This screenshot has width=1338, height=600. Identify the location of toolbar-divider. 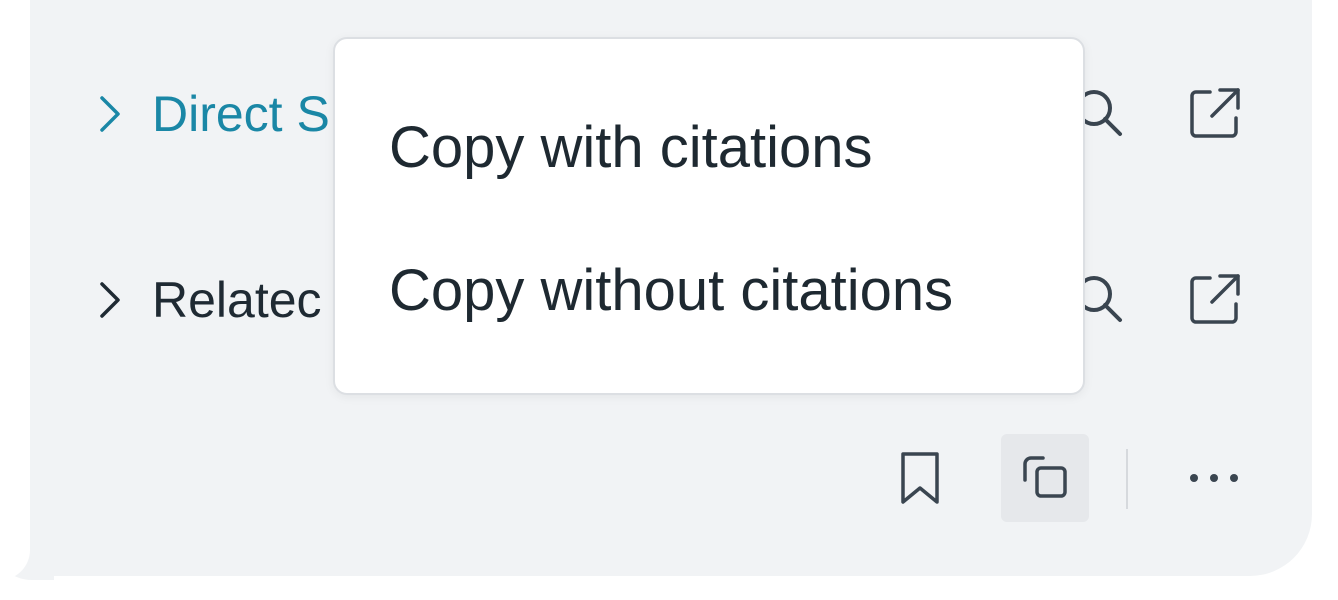
(1127, 479).